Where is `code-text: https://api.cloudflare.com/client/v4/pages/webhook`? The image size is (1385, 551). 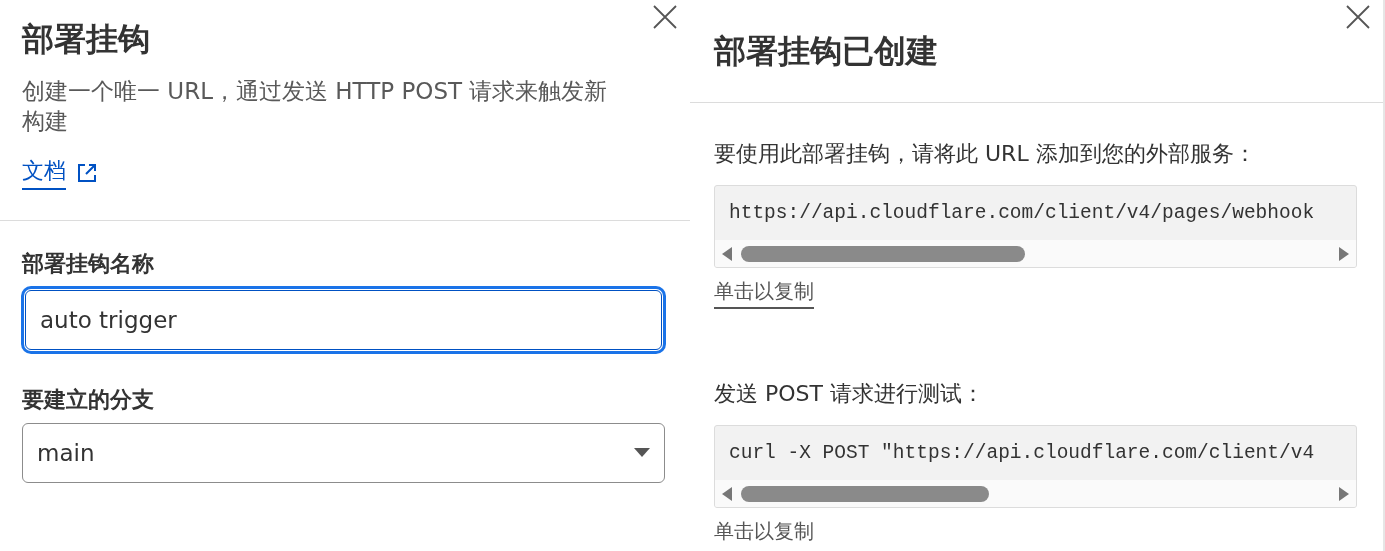
code-text: https://api.cloudflare.com/client/v4/pages/webhook is located at coordinates (1022, 213).